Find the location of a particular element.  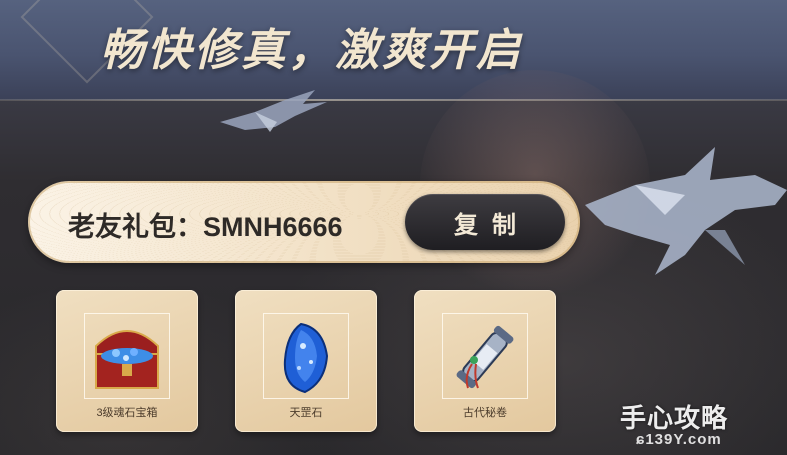

banner-title: 畅快修真，激爽开启 is located at coordinates (311, 50).